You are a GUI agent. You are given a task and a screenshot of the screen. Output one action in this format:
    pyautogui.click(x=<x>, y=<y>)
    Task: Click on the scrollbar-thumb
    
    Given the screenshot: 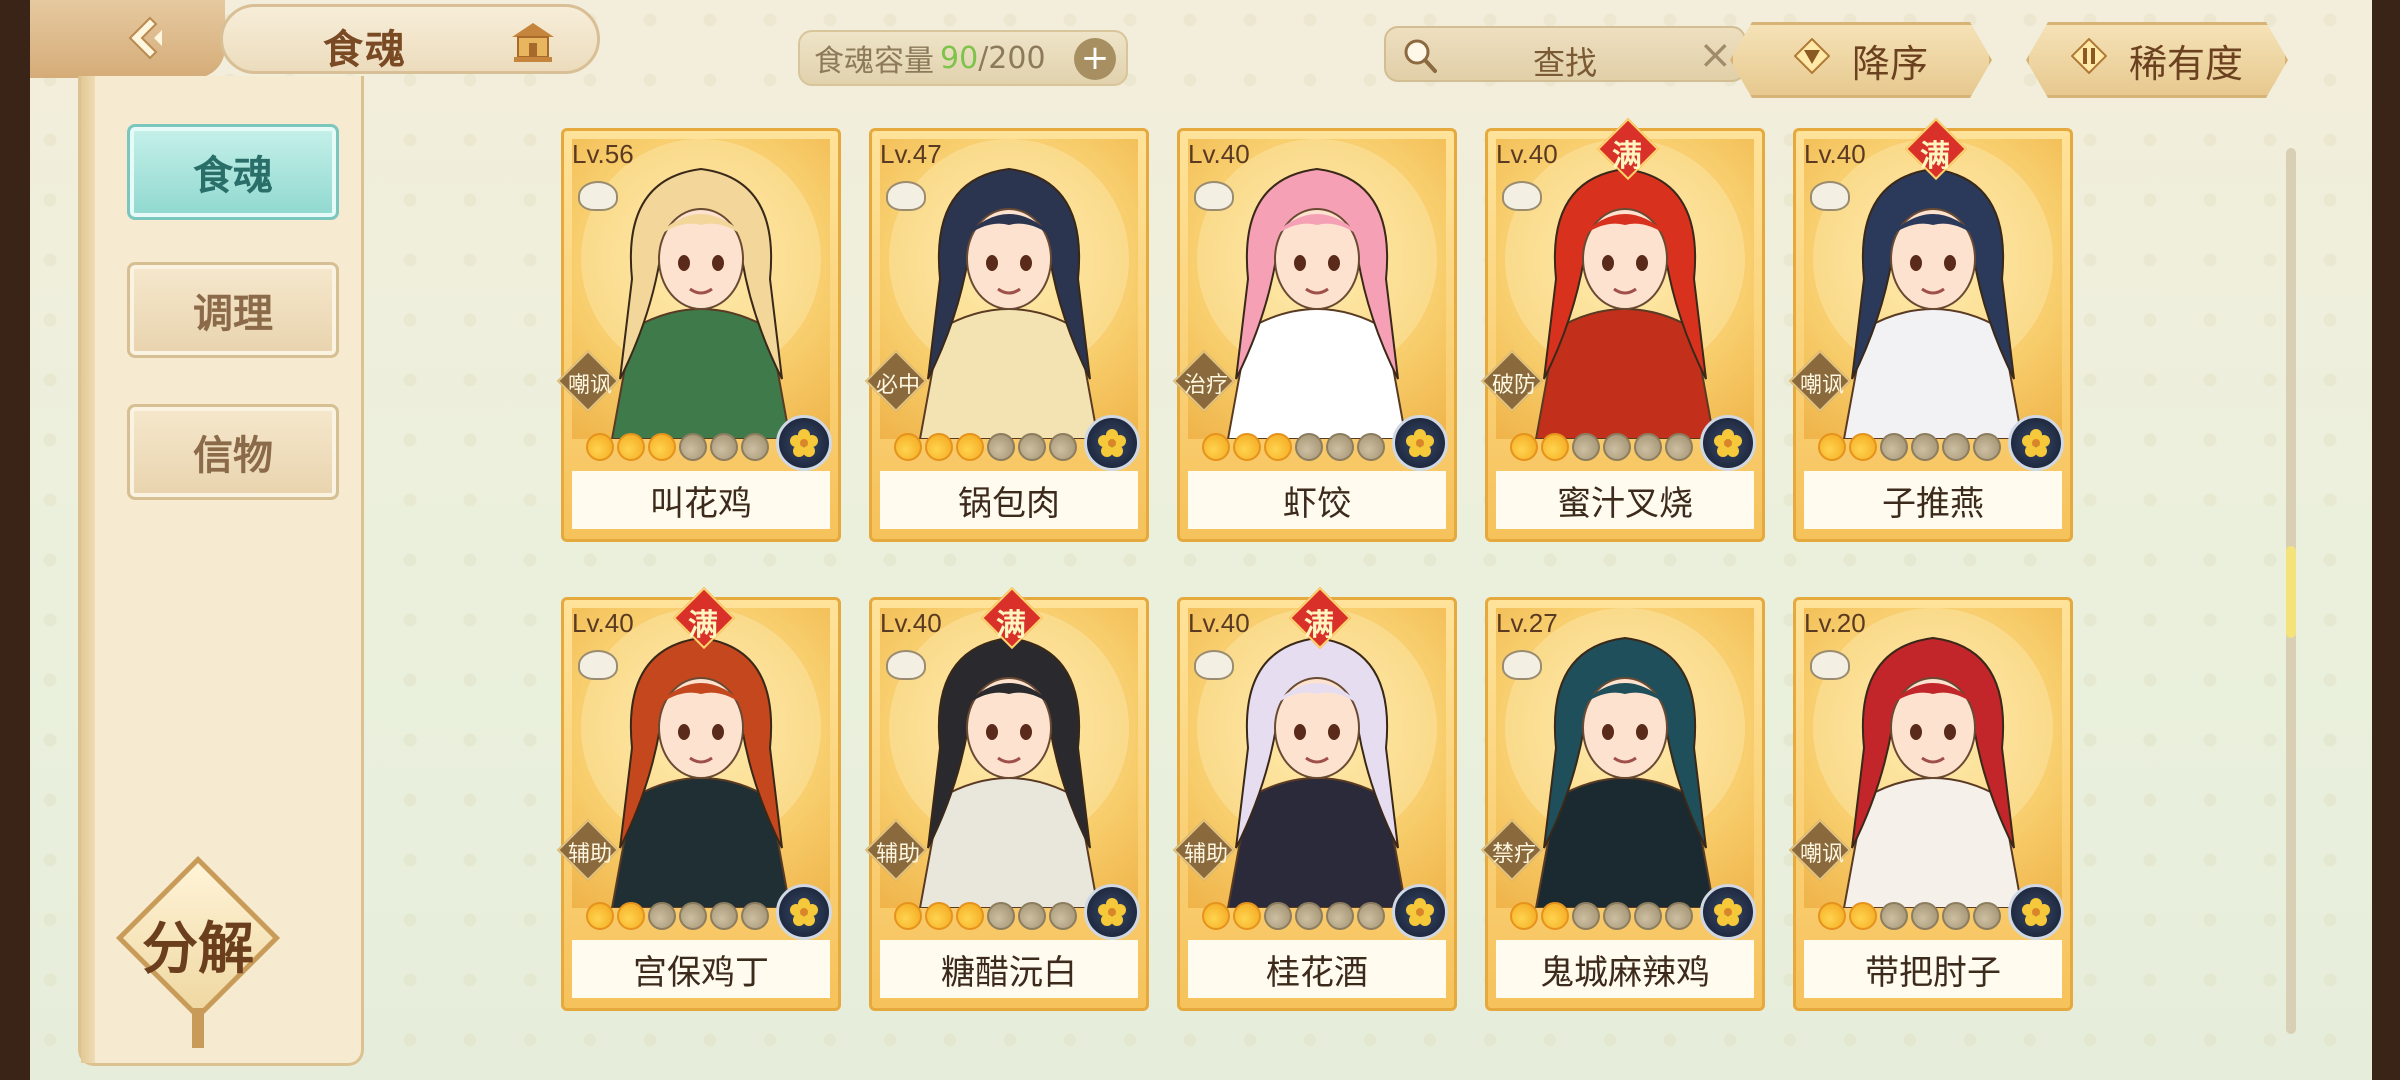 What is the action you would take?
    pyautogui.click(x=2291, y=592)
    